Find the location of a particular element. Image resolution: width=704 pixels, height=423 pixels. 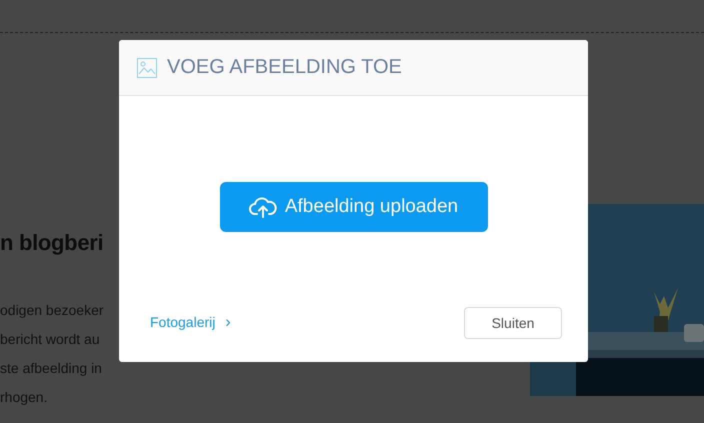

close-button: Sluiten is located at coordinates (513, 323).